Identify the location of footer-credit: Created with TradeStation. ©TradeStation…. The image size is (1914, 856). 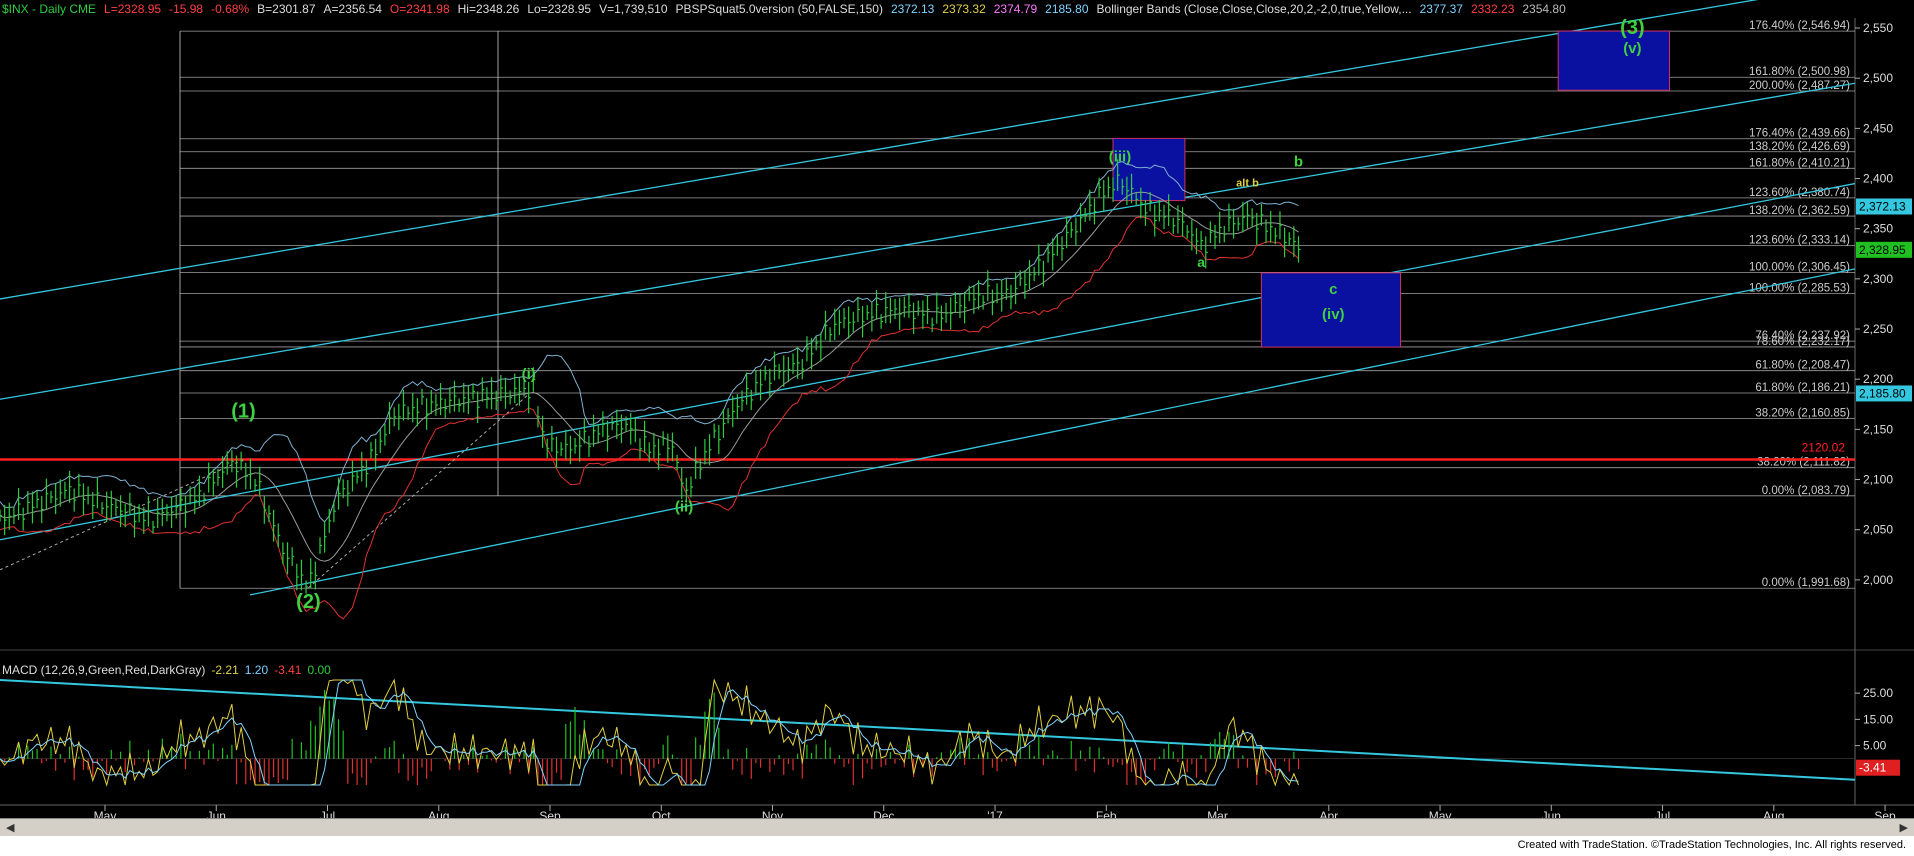
(1711, 845).